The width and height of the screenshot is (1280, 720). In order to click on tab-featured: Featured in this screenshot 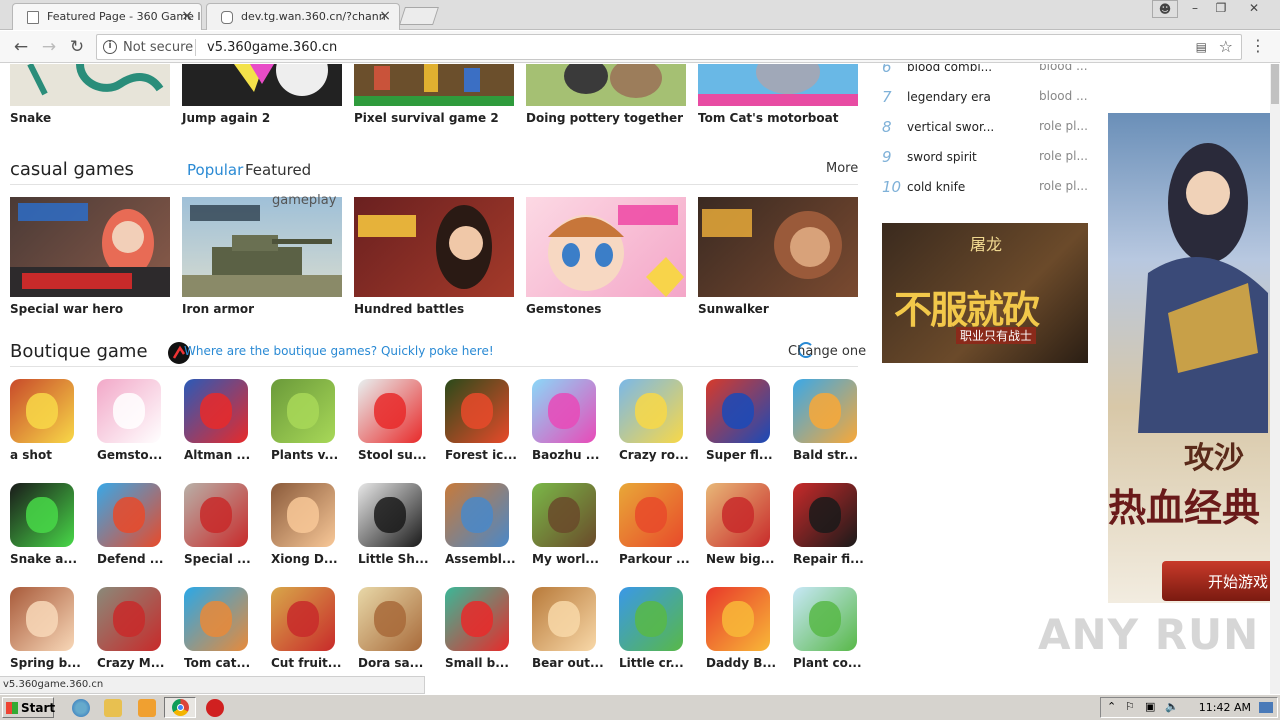, I will do `click(278, 170)`.